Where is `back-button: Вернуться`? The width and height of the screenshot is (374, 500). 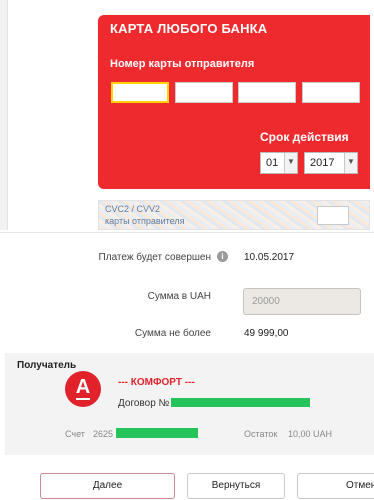
back-button: Вернуться is located at coordinates (236, 486).